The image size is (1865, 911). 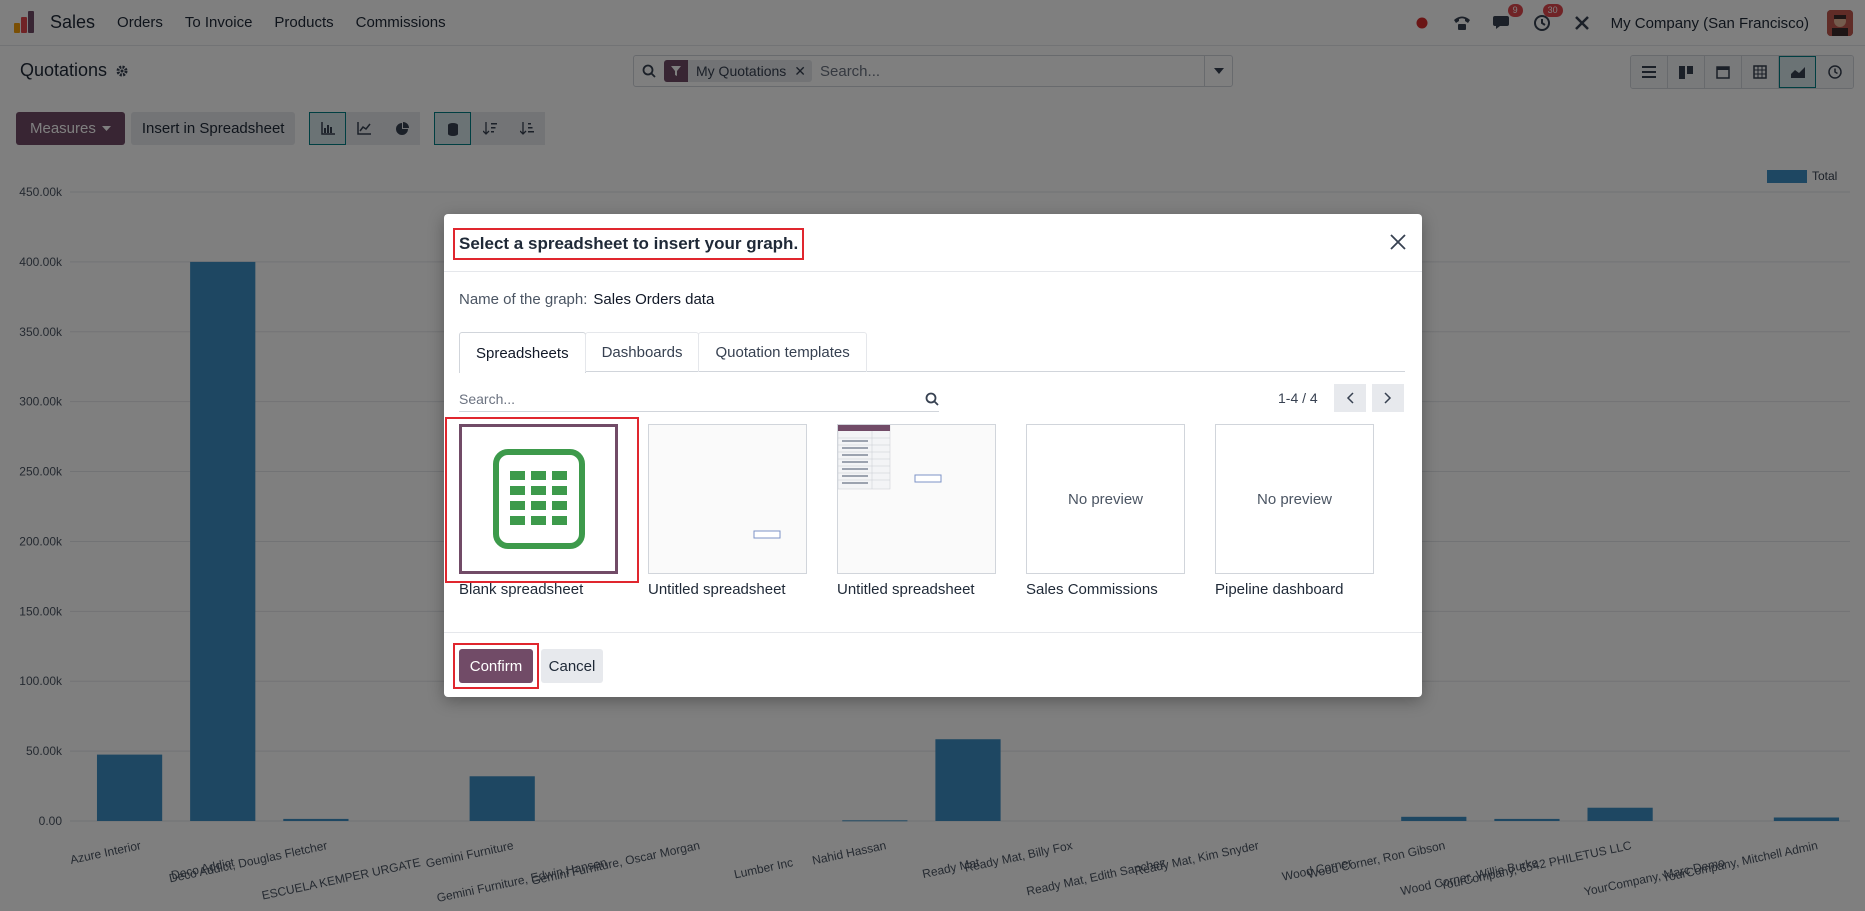 I want to click on spreadsheet-icon, so click(x=538, y=499).